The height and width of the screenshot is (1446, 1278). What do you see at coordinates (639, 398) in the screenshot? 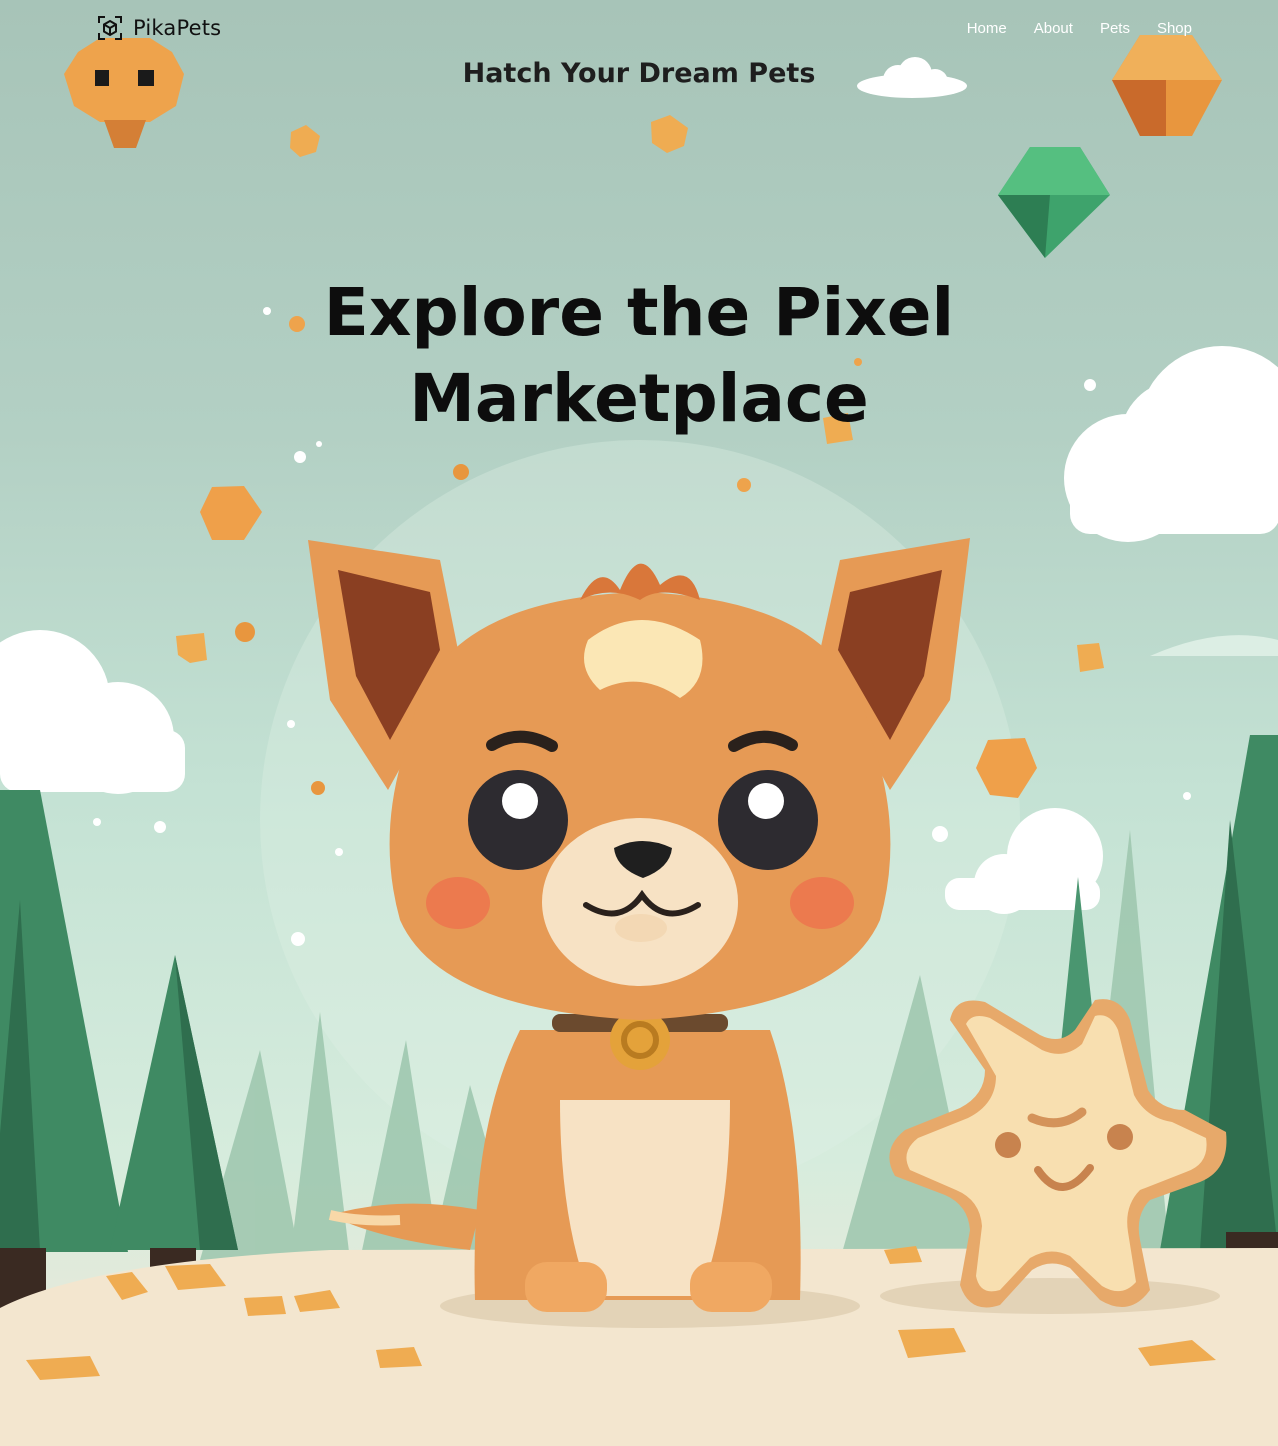
I see `hero-title-line2: Marketplace` at bounding box center [639, 398].